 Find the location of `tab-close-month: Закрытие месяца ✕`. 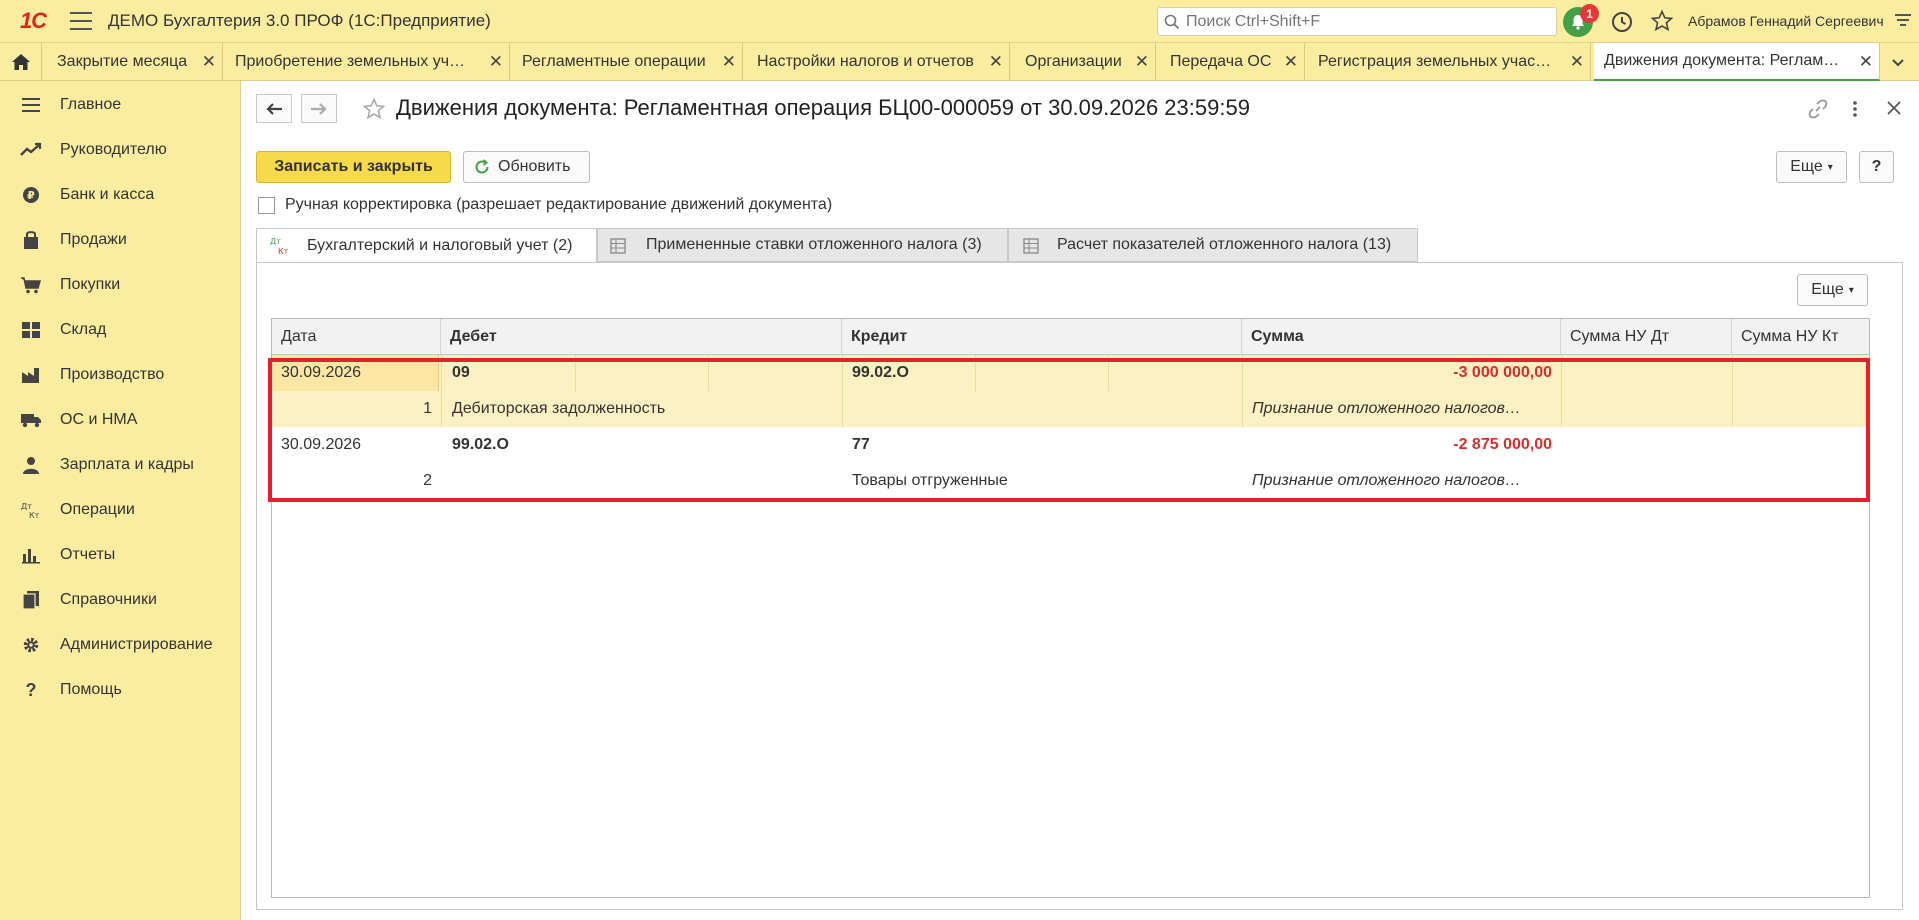

tab-close-month: Закрытие месяца ✕ is located at coordinates (135, 62).